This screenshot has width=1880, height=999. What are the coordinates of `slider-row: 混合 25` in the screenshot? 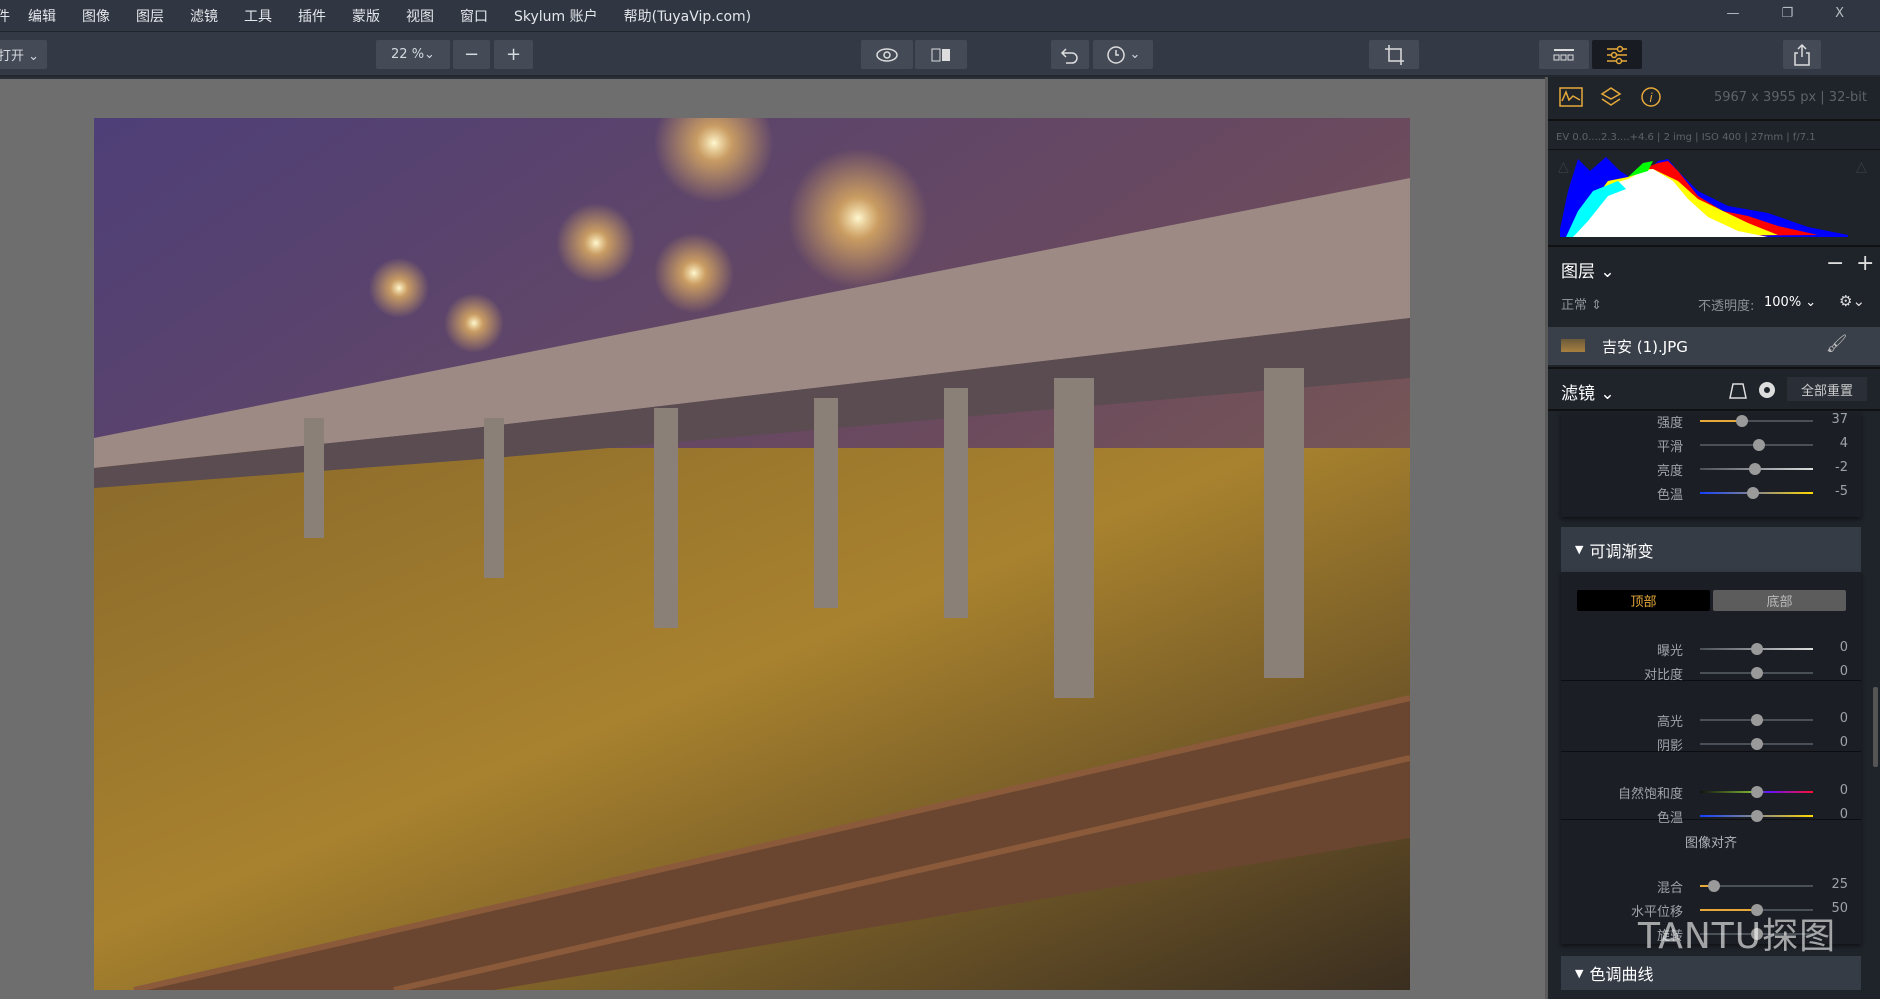 It's located at (1711, 886).